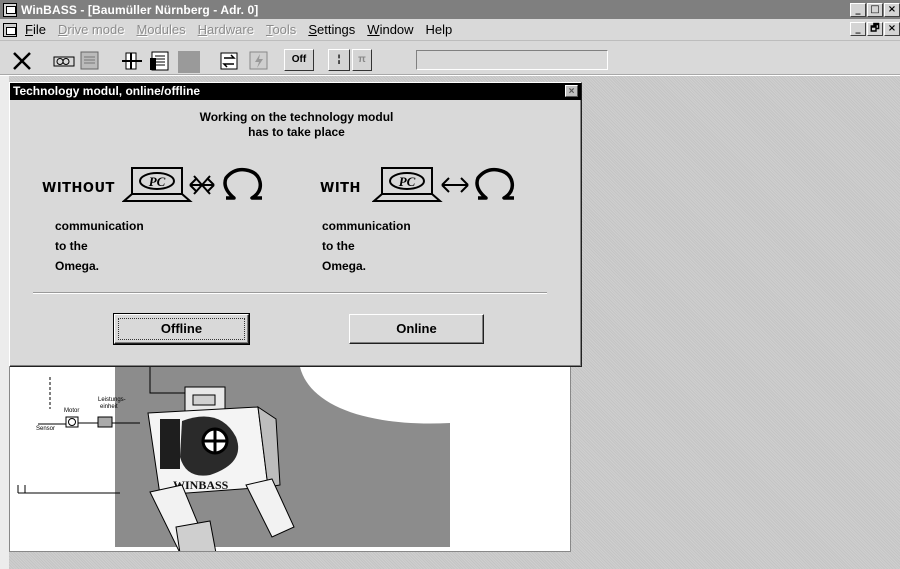 The height and width of the screenshot is (569, 900). Describe the element at coordinates (45, 429) in the screenshot. I see `picture-label-sensor: Sensor` at that location.